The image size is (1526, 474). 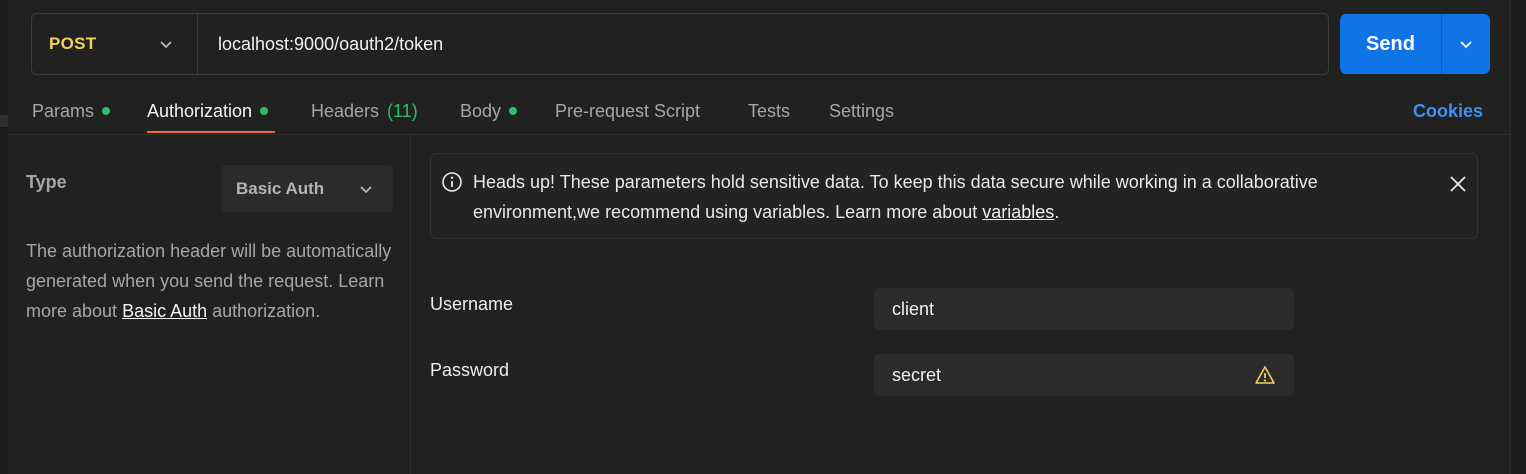 I want to click on left-edge-panel, so click(x=4, y=237).